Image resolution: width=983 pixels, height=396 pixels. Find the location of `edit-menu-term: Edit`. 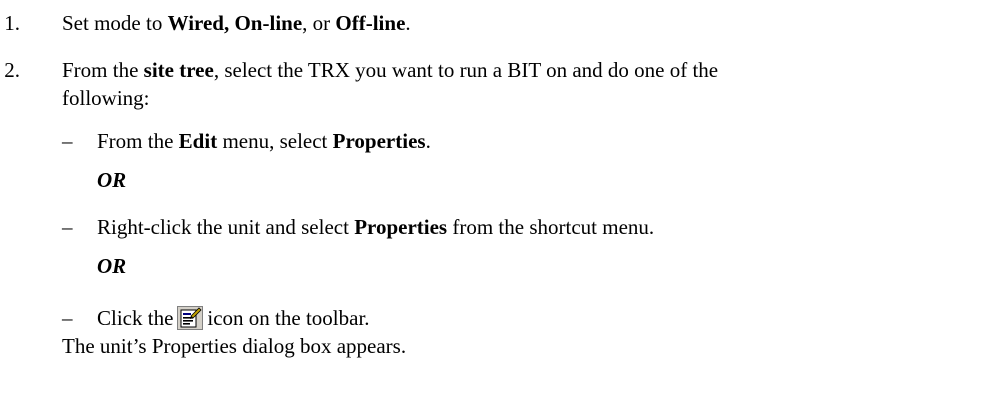

edit-menu-term: Edit is located at coordinates (198, 141).